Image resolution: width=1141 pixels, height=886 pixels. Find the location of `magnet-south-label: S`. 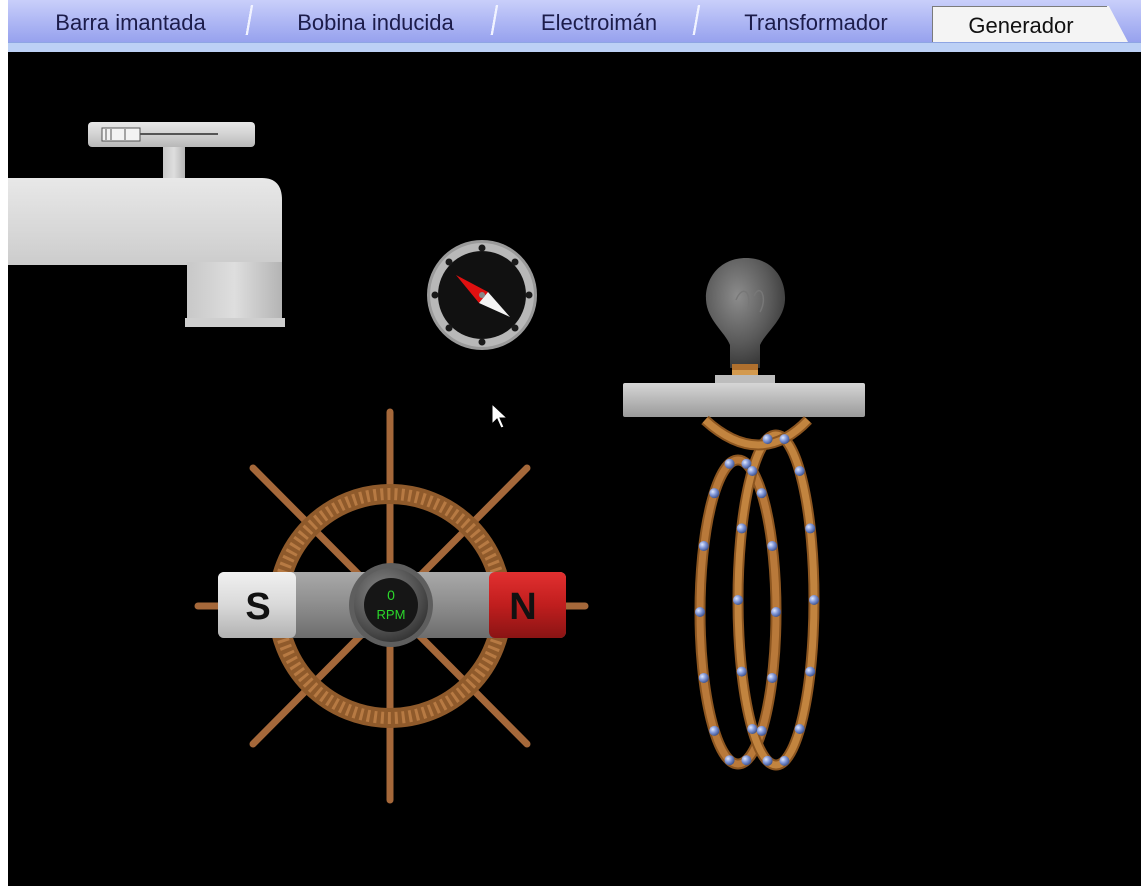

magnet-south-label: S is located at coordinates (257, 607).